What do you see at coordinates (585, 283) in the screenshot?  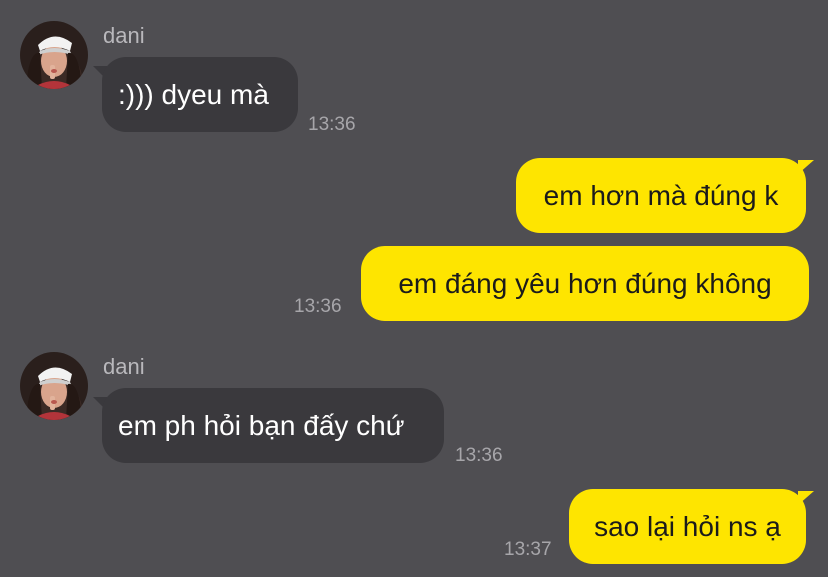 I see `message-bubble-outgoing: em đáng yêu hơn đúng không` at bounding box center [585, 283].